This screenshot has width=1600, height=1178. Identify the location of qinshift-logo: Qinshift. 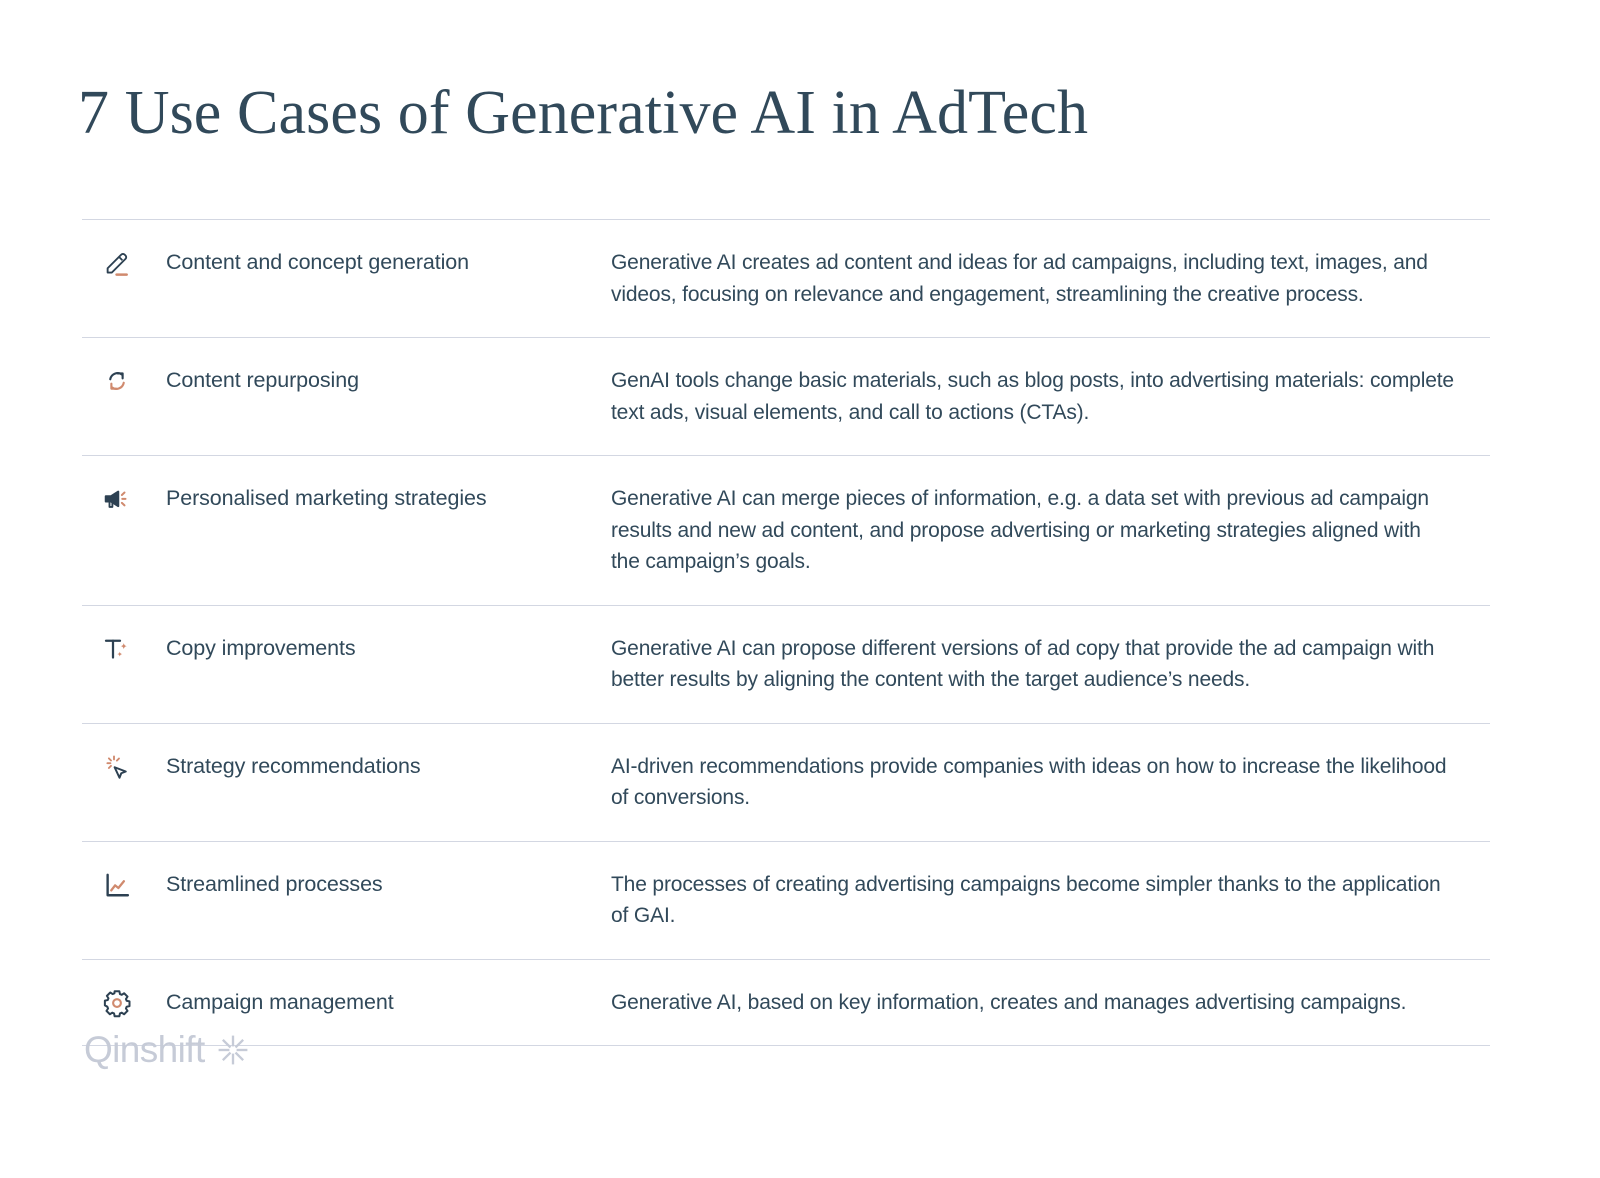
(167, 1049).